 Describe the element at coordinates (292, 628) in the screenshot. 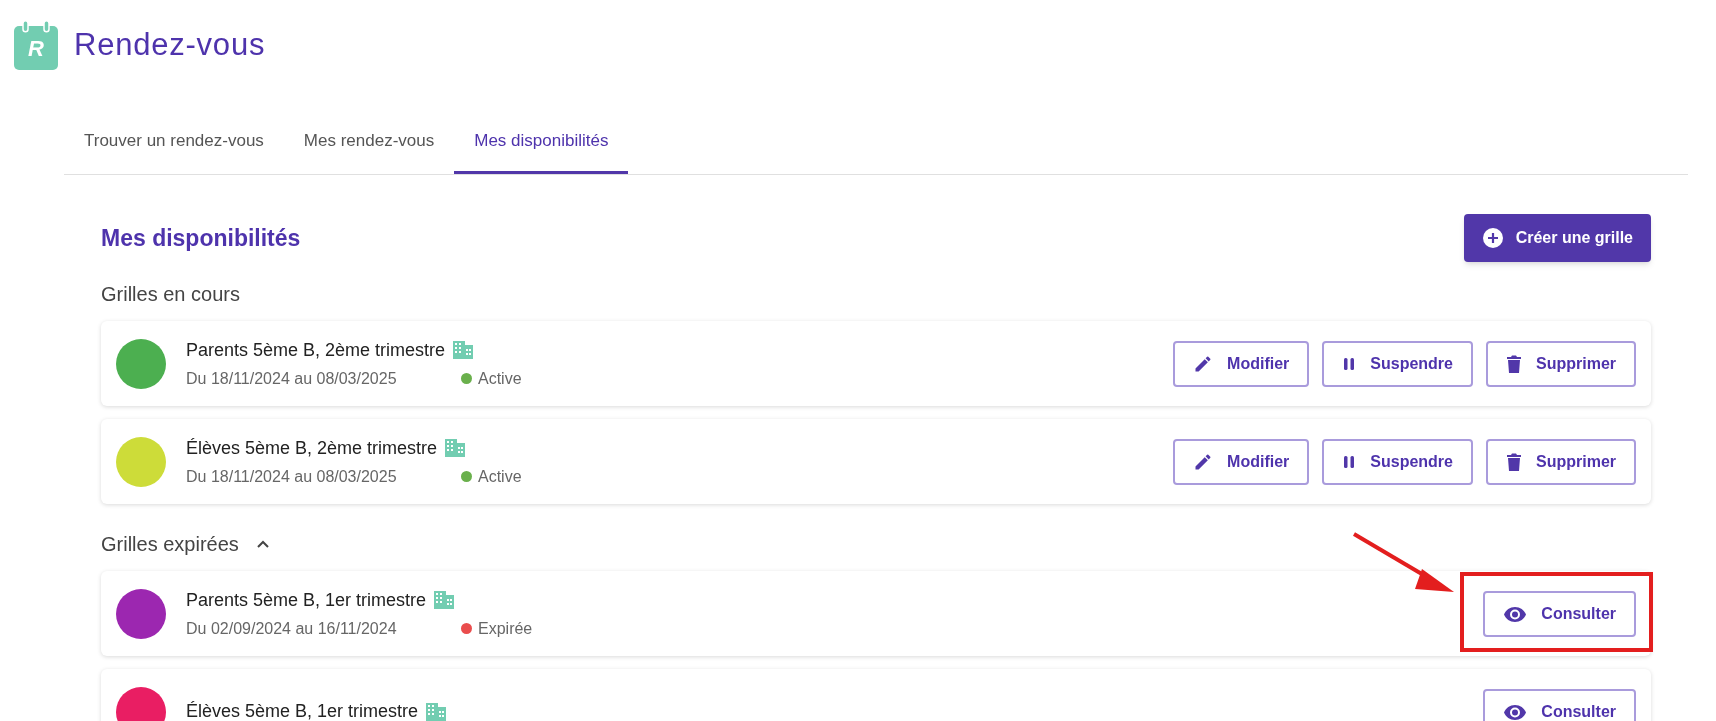

I see `grid-dates: Du 02/09/2024 au 16/11/2024` at that location.